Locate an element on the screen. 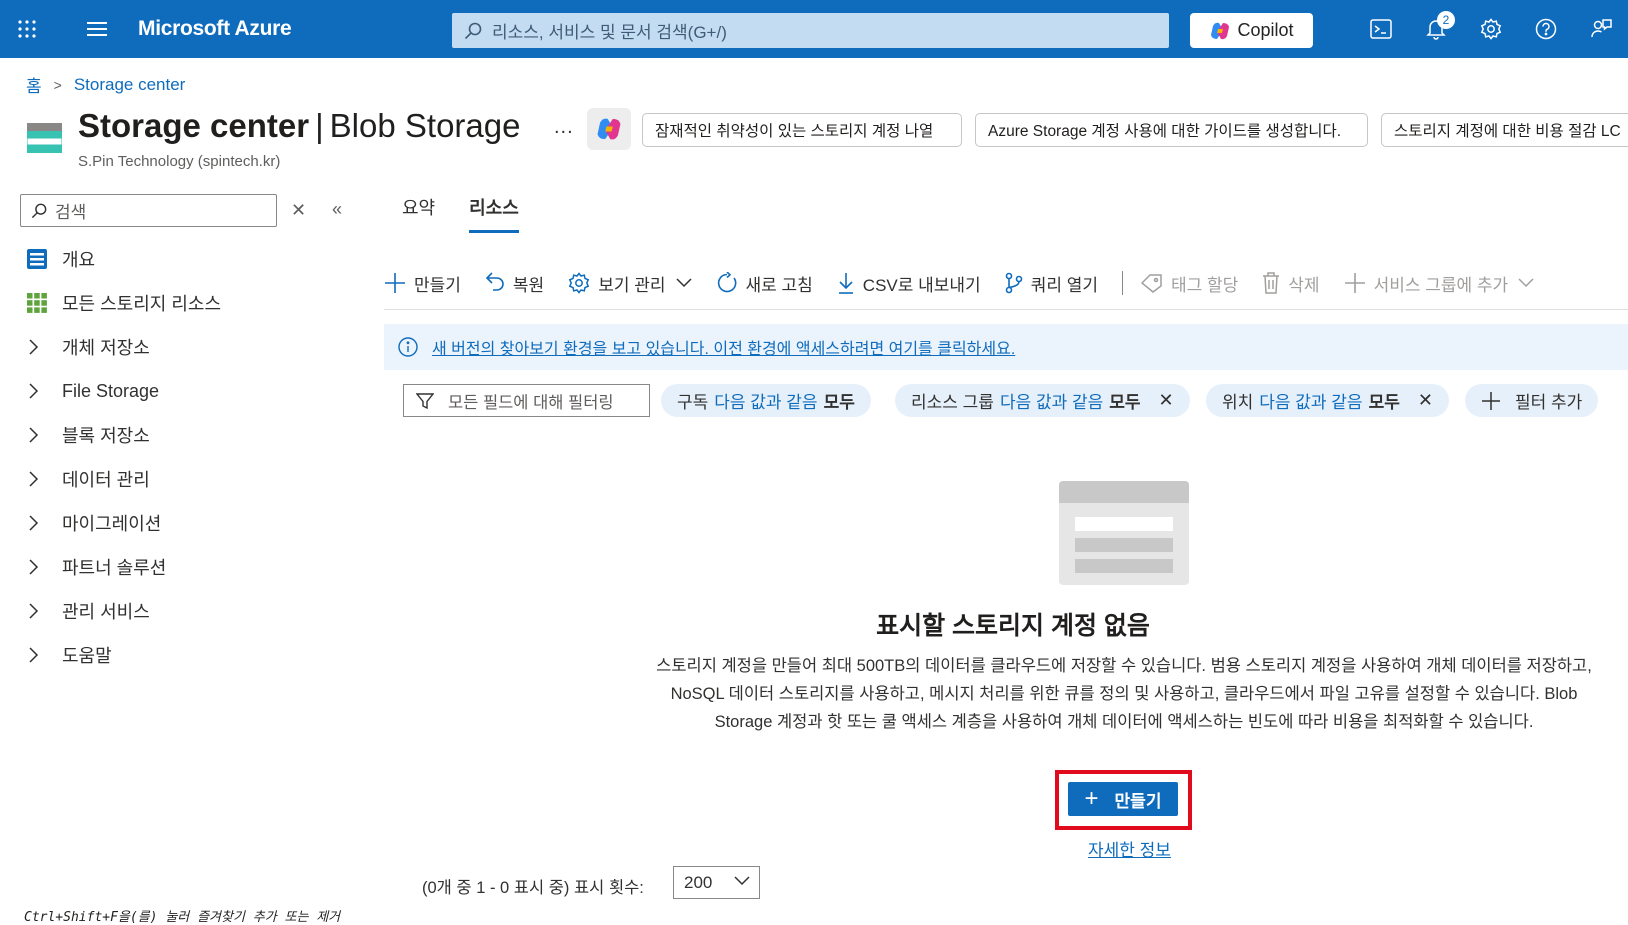 The image size is (1628, 925). sidebar-item-label: 모든 스토리지 리소스 is located at coordinates (142, 304).